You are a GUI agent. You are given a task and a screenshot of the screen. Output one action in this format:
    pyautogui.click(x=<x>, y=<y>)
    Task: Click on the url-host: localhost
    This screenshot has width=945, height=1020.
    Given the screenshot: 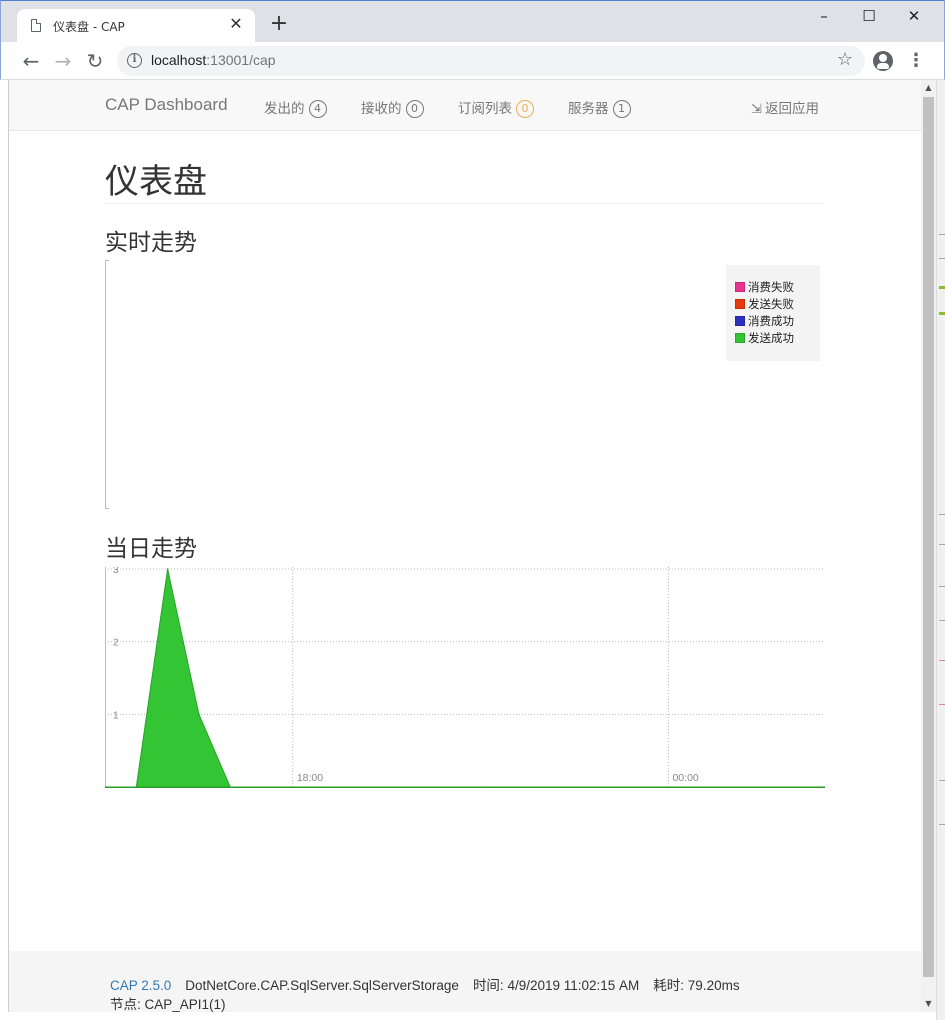 What is the action you would take?
    pyautogui.click(x=179, y=60)
    